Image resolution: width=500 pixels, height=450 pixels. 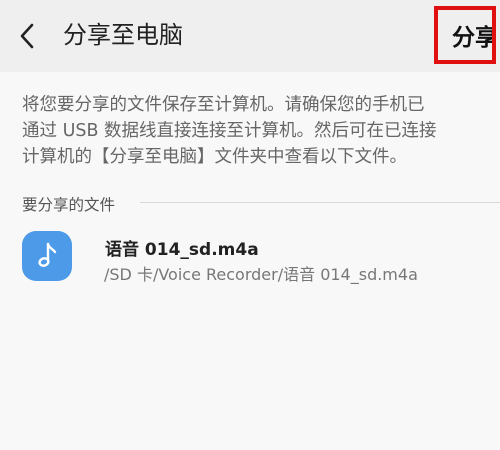 What do you see at coordinates (320, 202) in the screenshot?
I see `section-divider` at bounding box center [320, 202].